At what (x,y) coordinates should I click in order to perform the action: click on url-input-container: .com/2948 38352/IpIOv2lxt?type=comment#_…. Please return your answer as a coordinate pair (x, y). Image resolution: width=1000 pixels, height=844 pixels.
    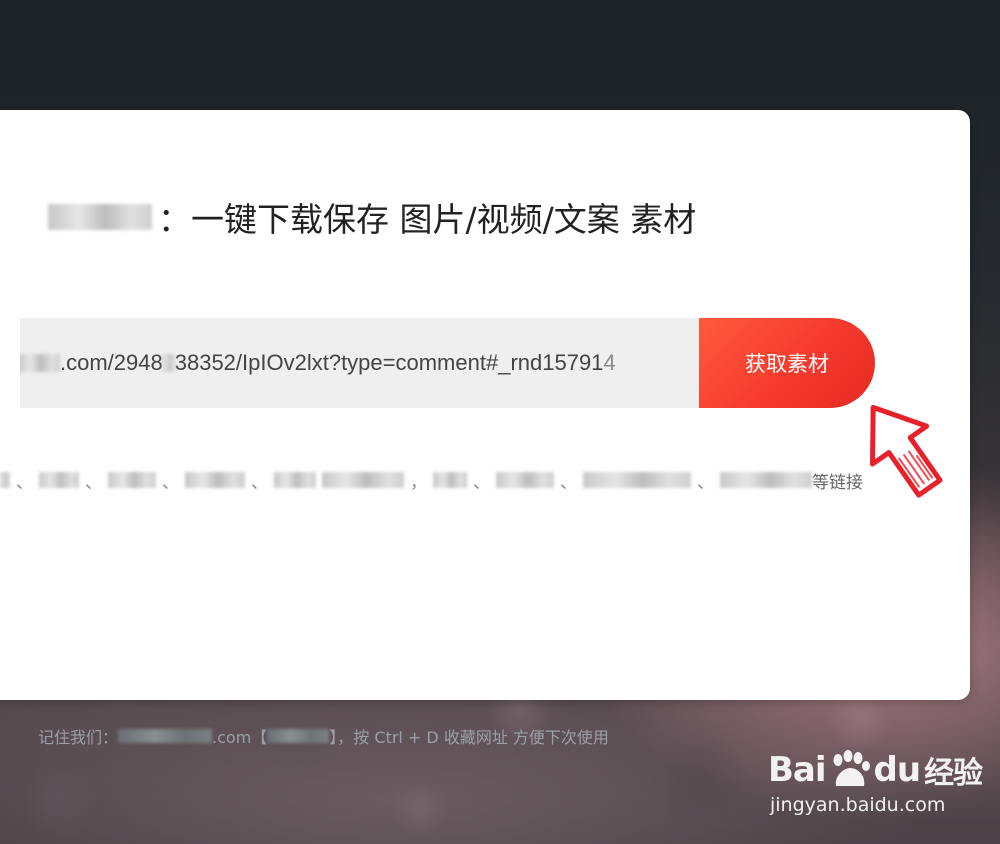
    Looking at the image, I should click on (360, 363).